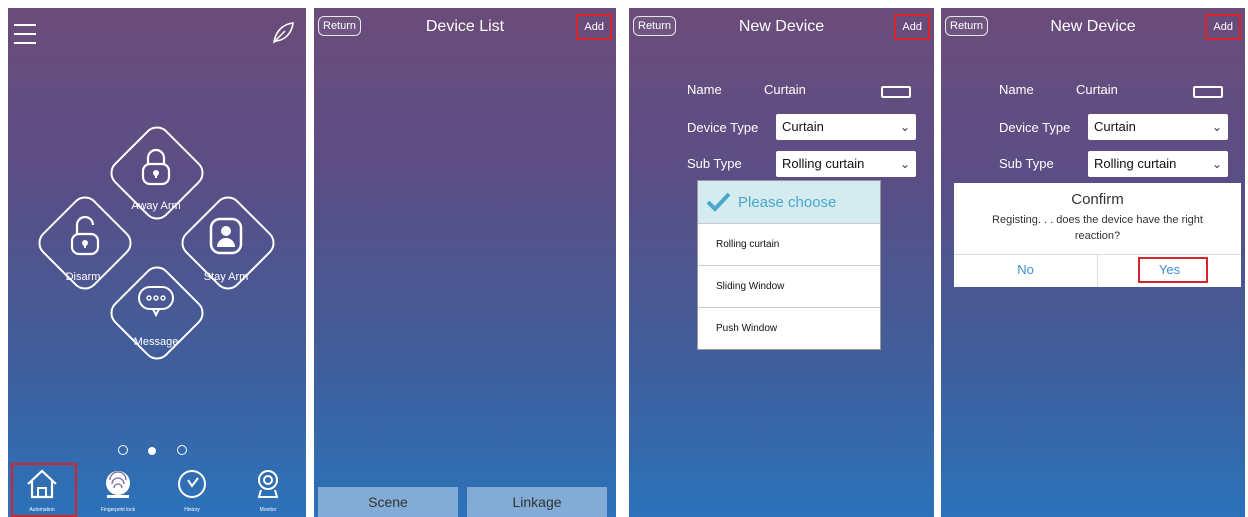  I want to click on nav-fingerprint-lock: Fingerprint lock, so click(118, 490).